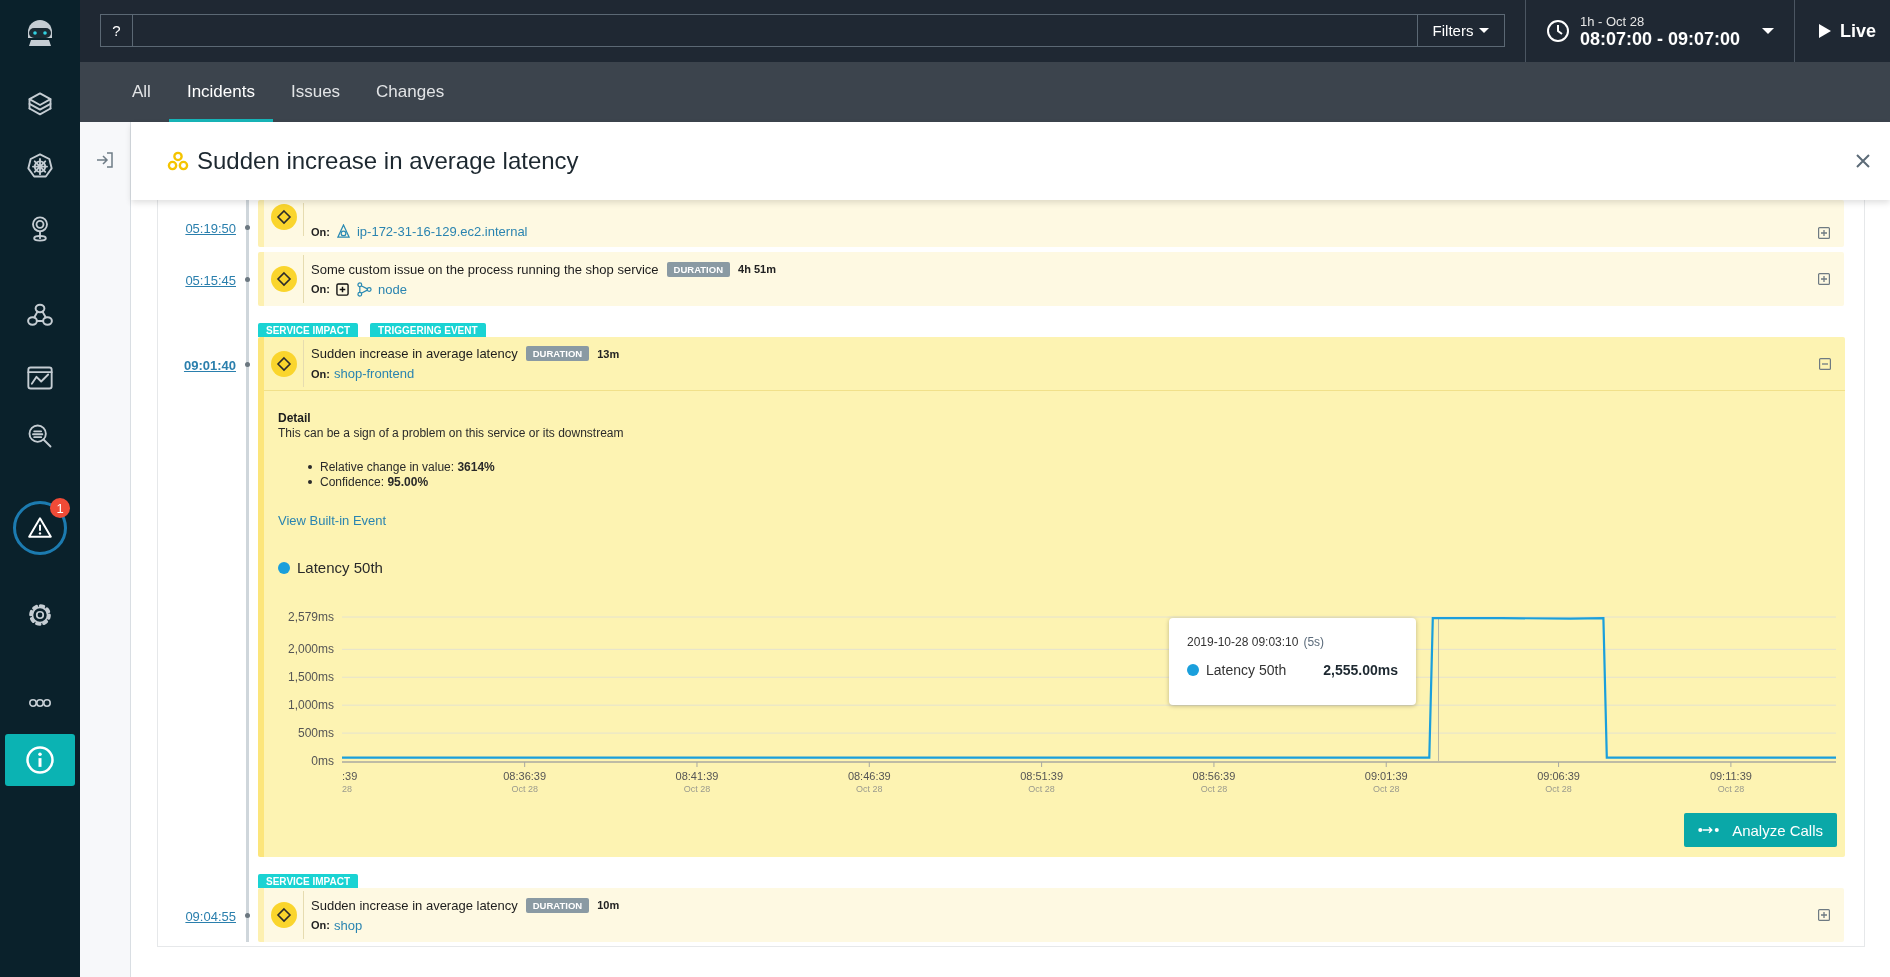  Describe the element at coordinates (322, 761) in the screenshot. I see `y-axis-label: 0ms` at that location.